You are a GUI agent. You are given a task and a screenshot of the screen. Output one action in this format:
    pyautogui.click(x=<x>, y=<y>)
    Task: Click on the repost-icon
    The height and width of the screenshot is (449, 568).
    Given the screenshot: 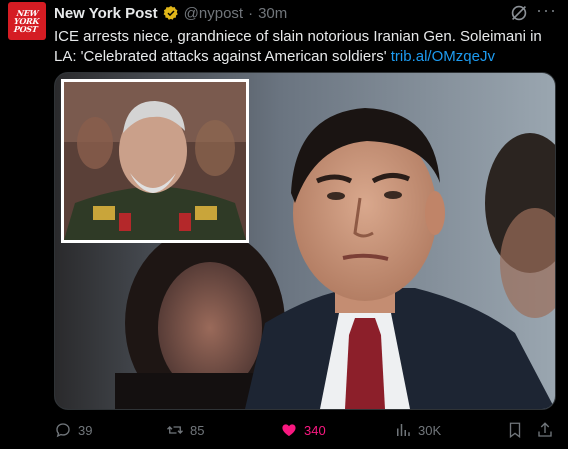 What is the action you would take?
    pyautogui.click(x=175, y=430)
    